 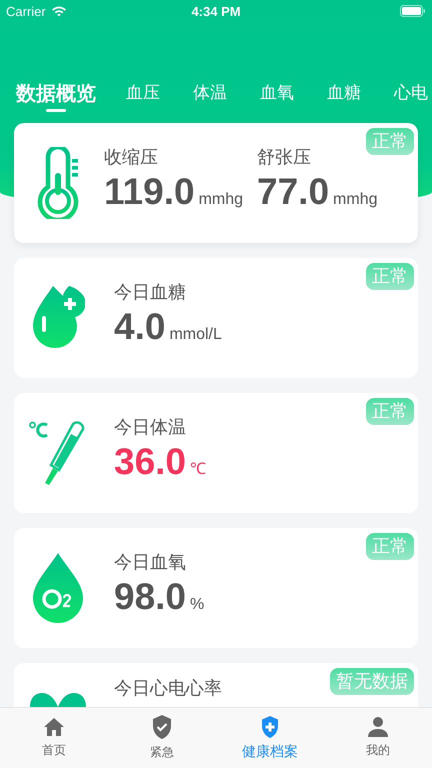 What do you see at coordinates (150, 428) in the screenshot?
I see `metric-label: 今日体温` at bounding box center [150, 428].